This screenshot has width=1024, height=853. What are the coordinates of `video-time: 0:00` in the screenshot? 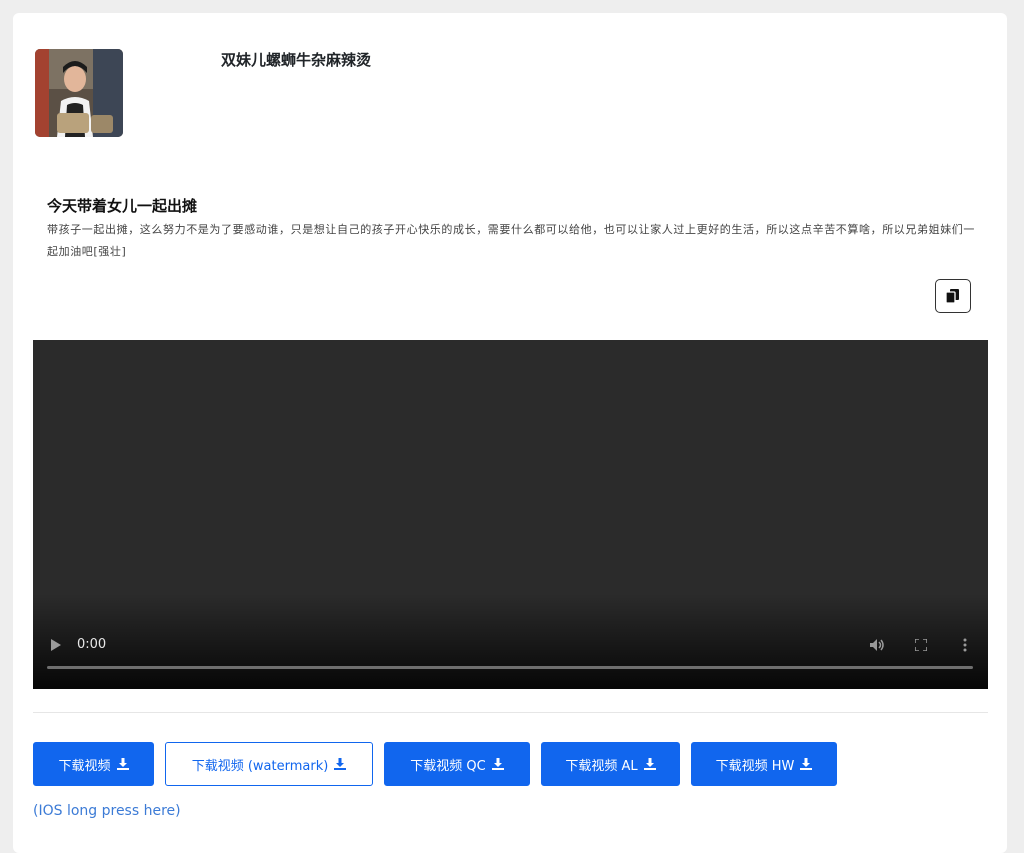 It's located at (92, 644).